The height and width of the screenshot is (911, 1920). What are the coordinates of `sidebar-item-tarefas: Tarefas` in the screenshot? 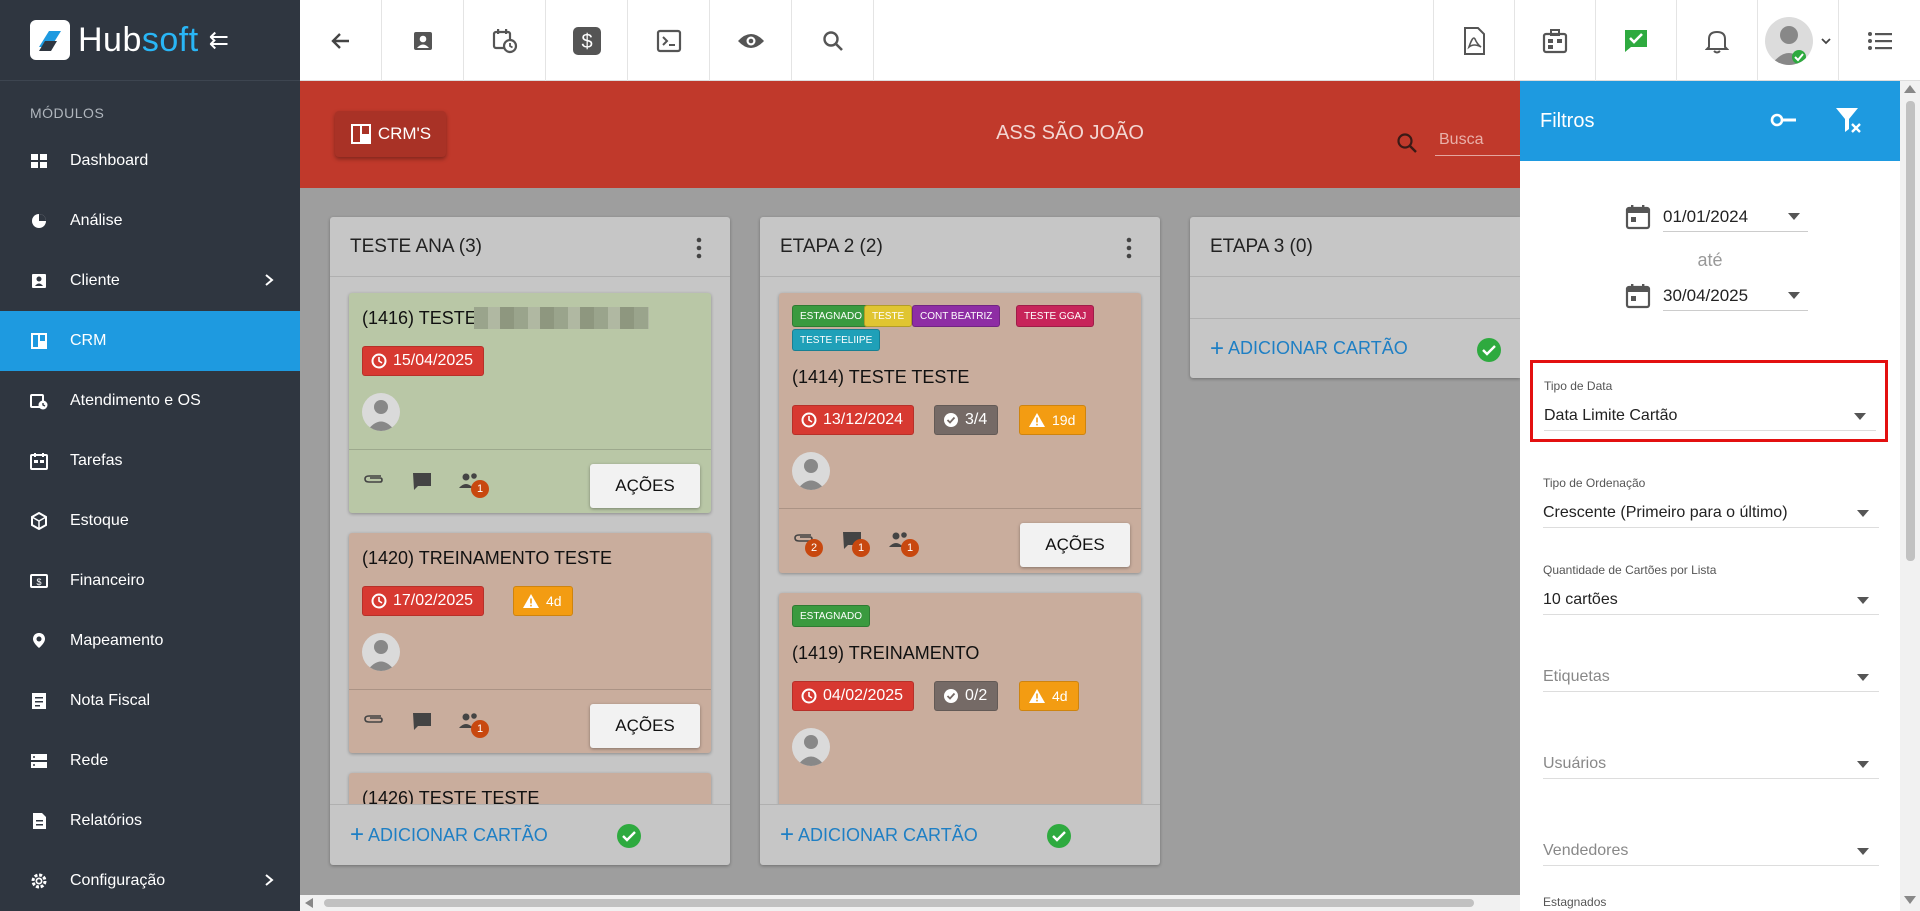 It's located at (150, 461).